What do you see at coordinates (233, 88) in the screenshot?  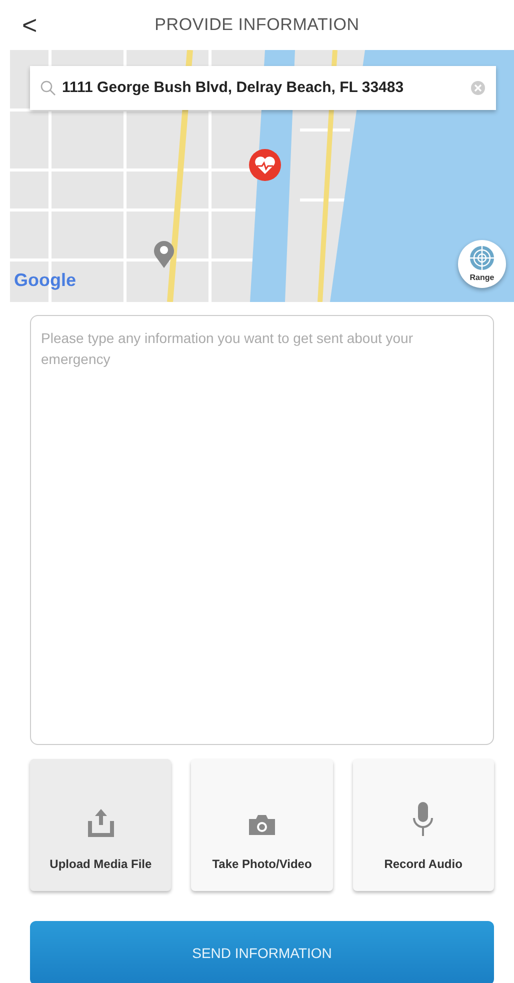 I see `address-text: 1111 George Bush Blvd, Delray Beach, FL 33483` at bounding box center [233, 88].